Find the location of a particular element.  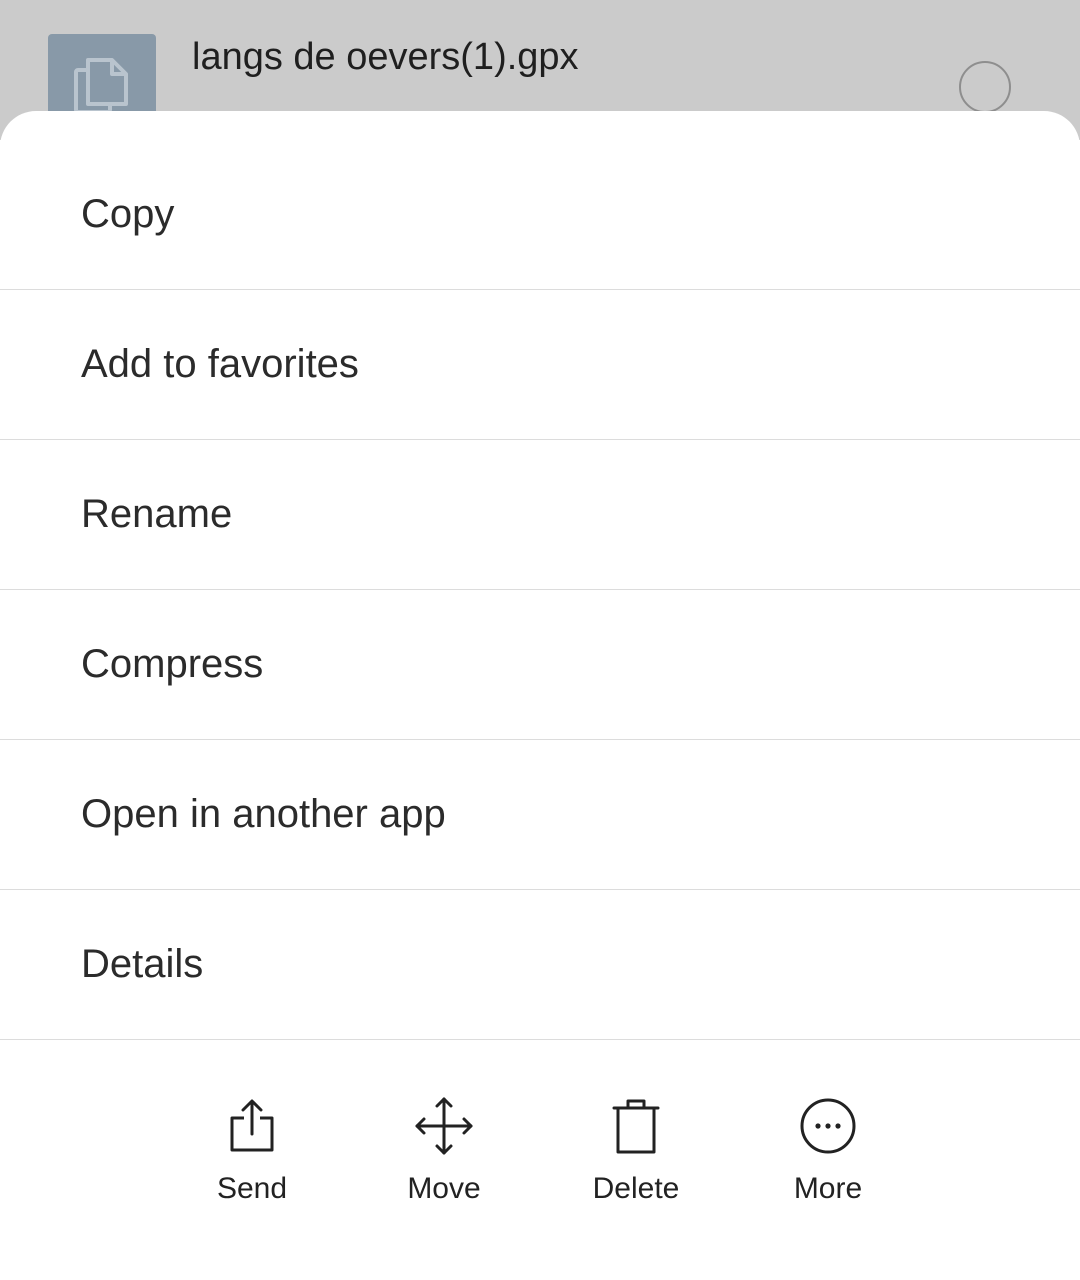

delete-label: Delete is located at coordinates (636, 1188).